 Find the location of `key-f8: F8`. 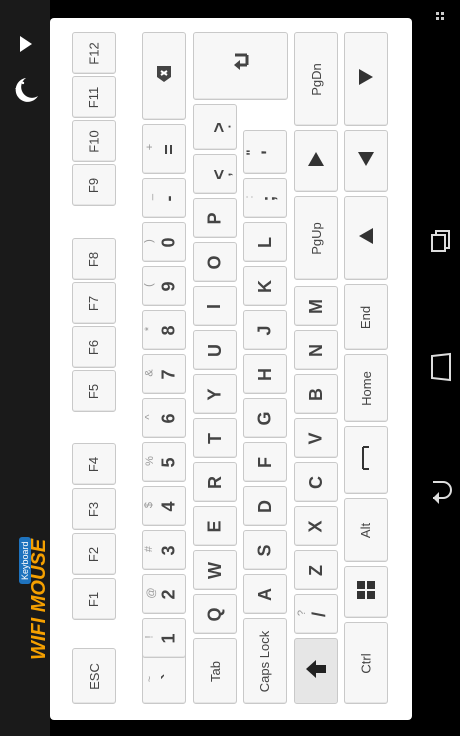

key-f8: F8 is located at coordinates (94, 259).